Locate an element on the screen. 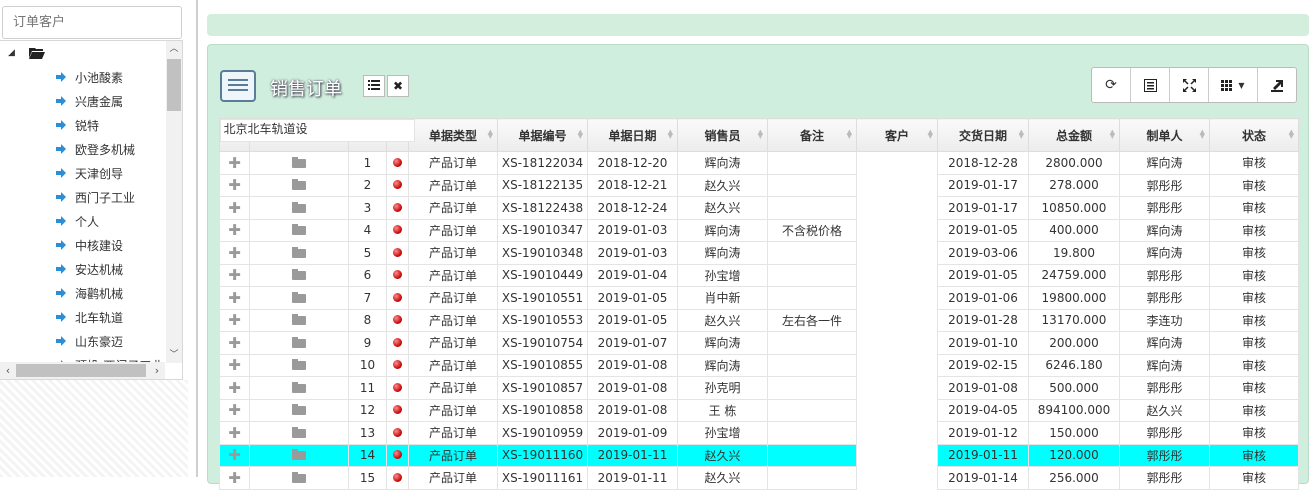  refresh-button: ⟳ is located at coordinates (1111, 85).